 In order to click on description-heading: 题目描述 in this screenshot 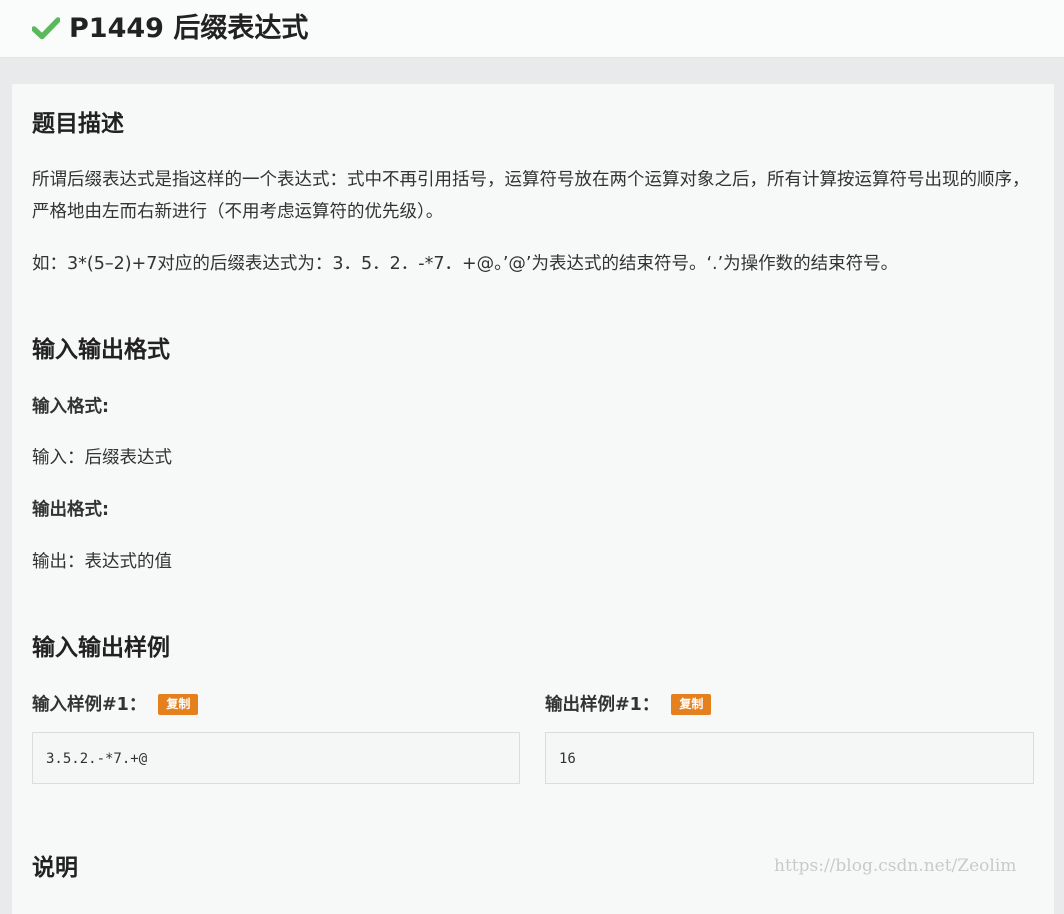, I will do `click(78, 124)`.